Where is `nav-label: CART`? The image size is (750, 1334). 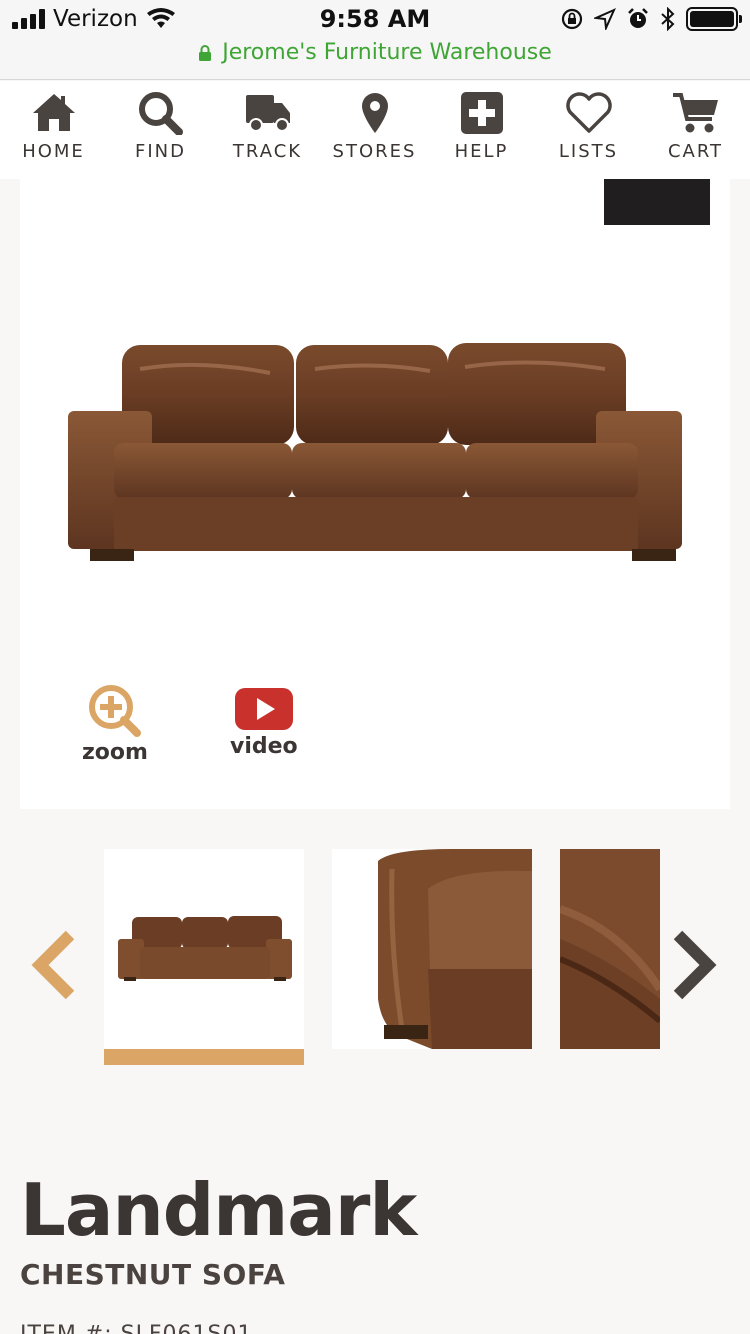
nav-label: CART is located at coordinates (695, 151).